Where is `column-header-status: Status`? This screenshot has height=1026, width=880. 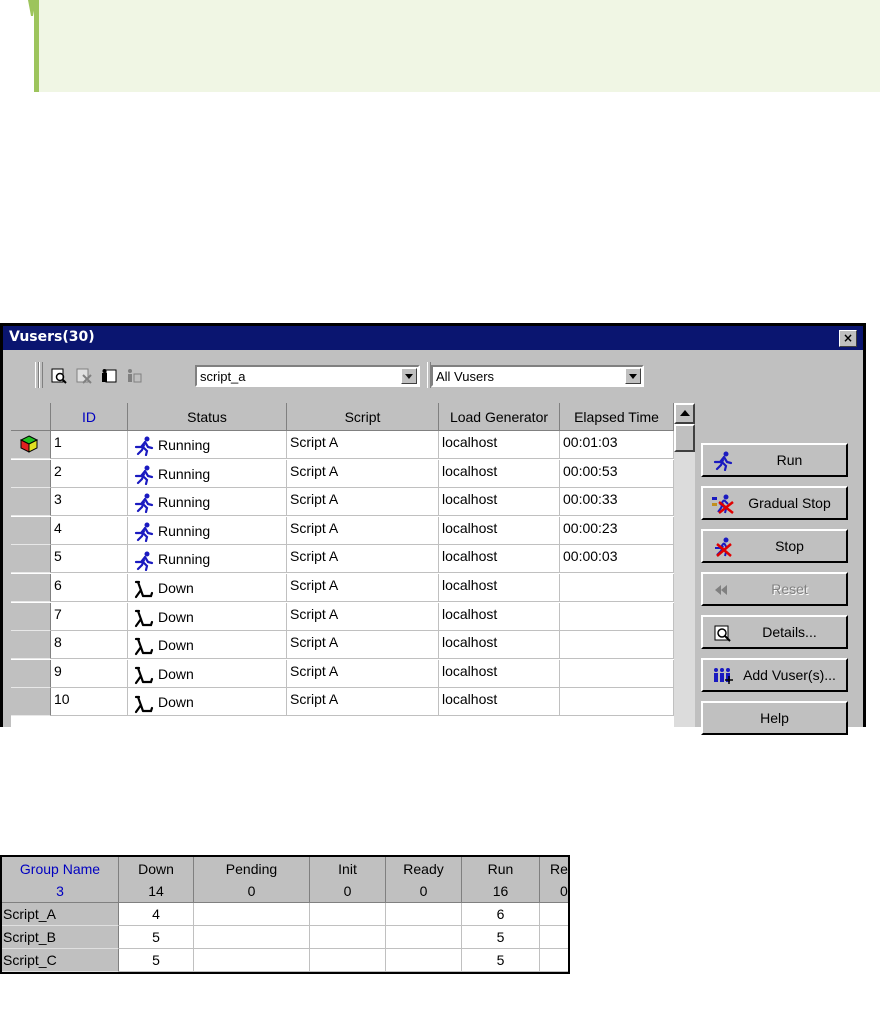
column-header-status: Status is located at coordinates (207, 417).